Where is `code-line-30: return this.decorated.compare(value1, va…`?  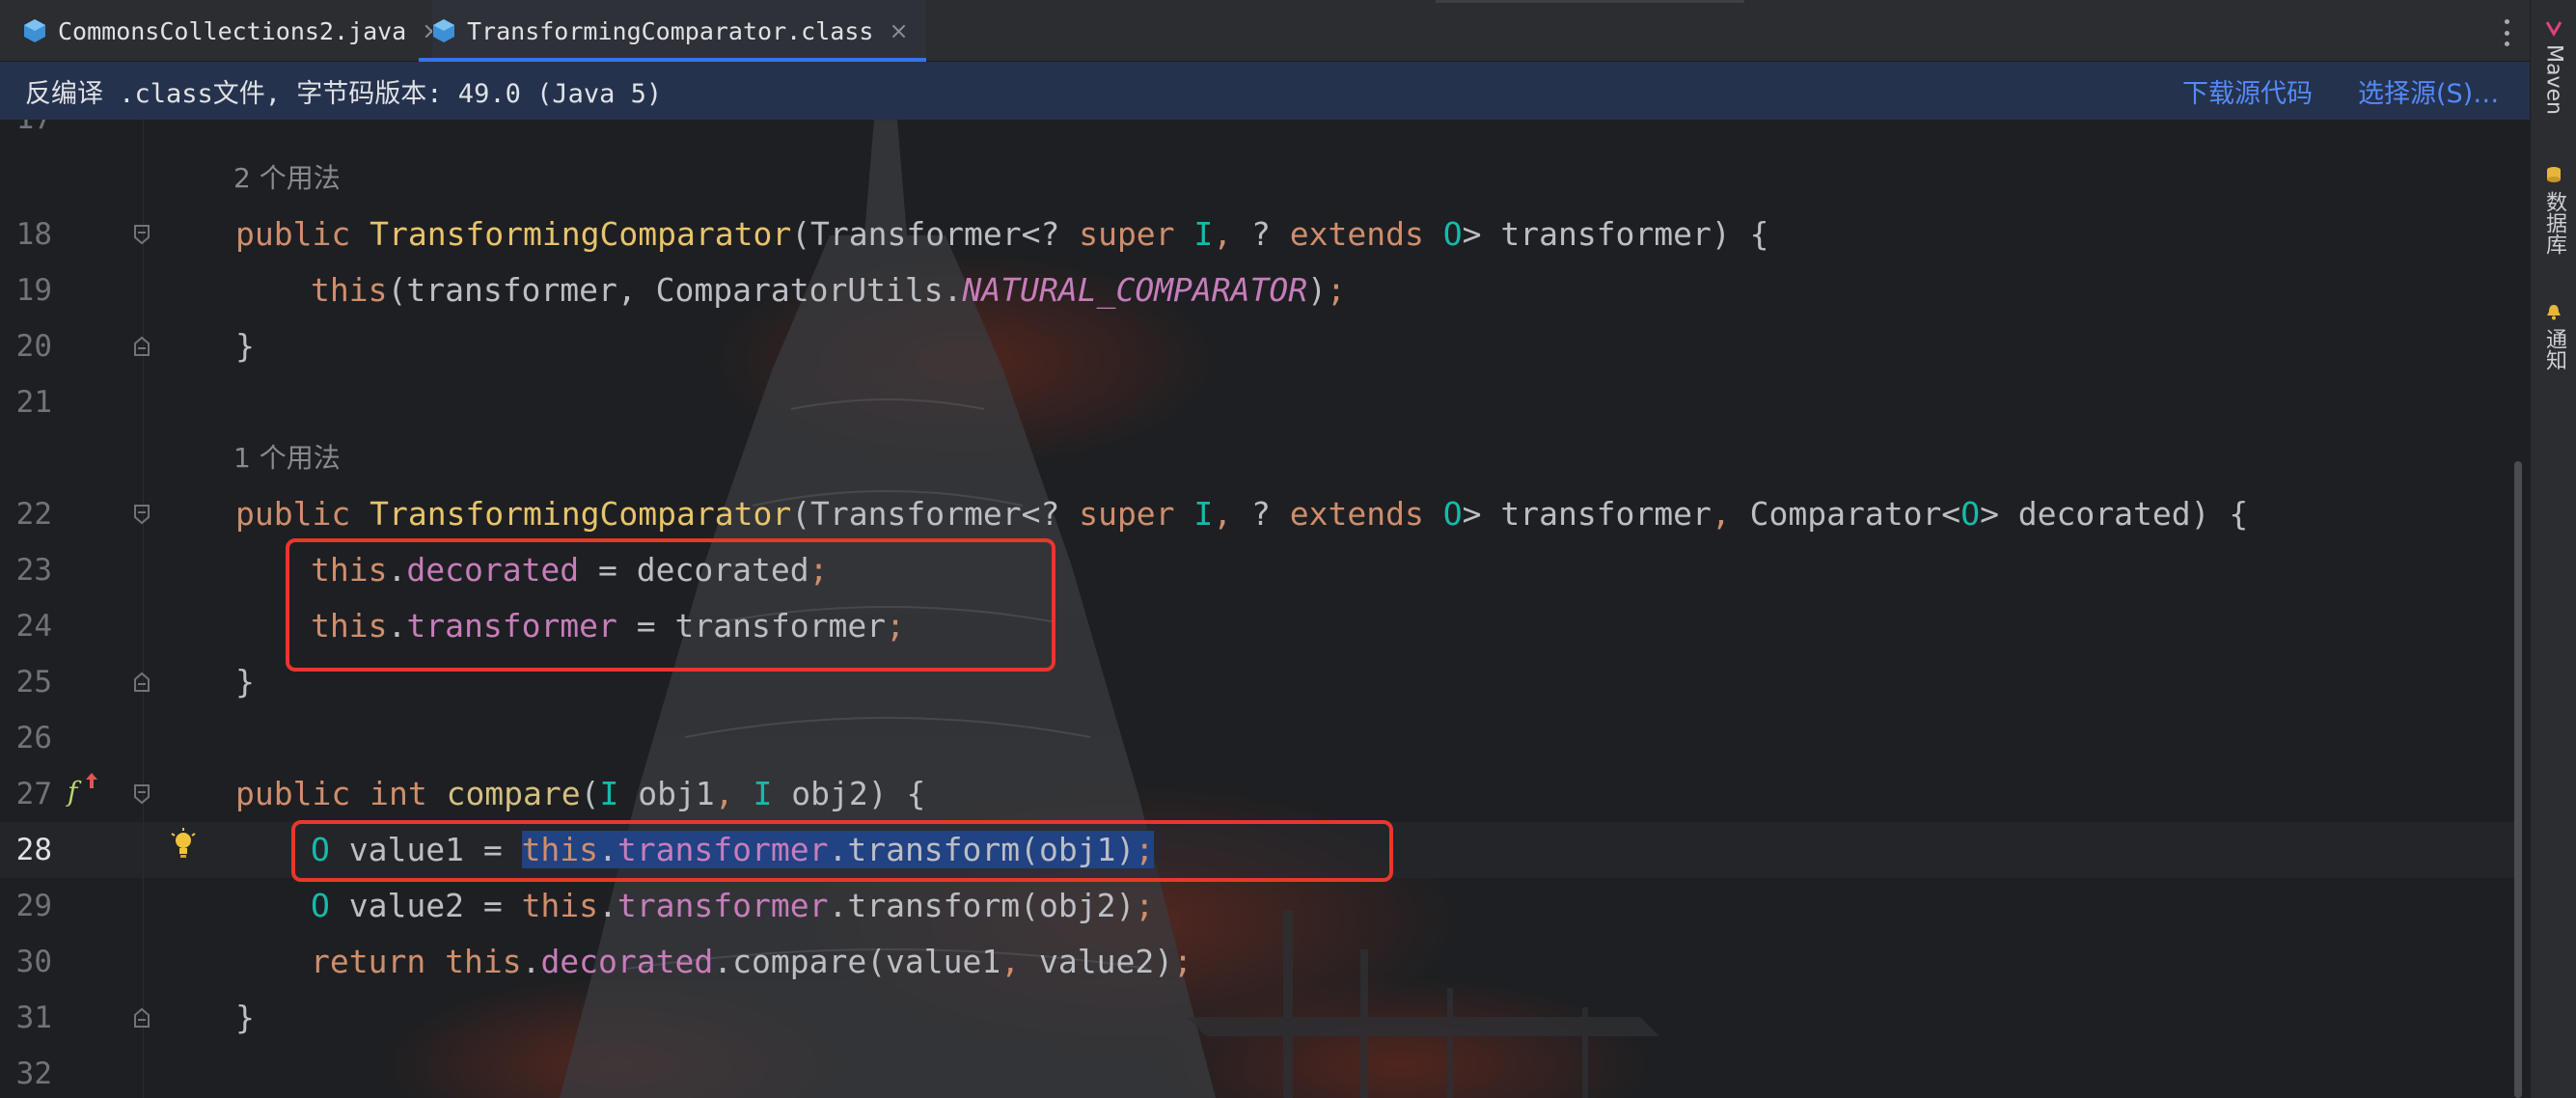
code-line-30: return this.decorated.compare(value1, va… is located at coordinates (751, 961).